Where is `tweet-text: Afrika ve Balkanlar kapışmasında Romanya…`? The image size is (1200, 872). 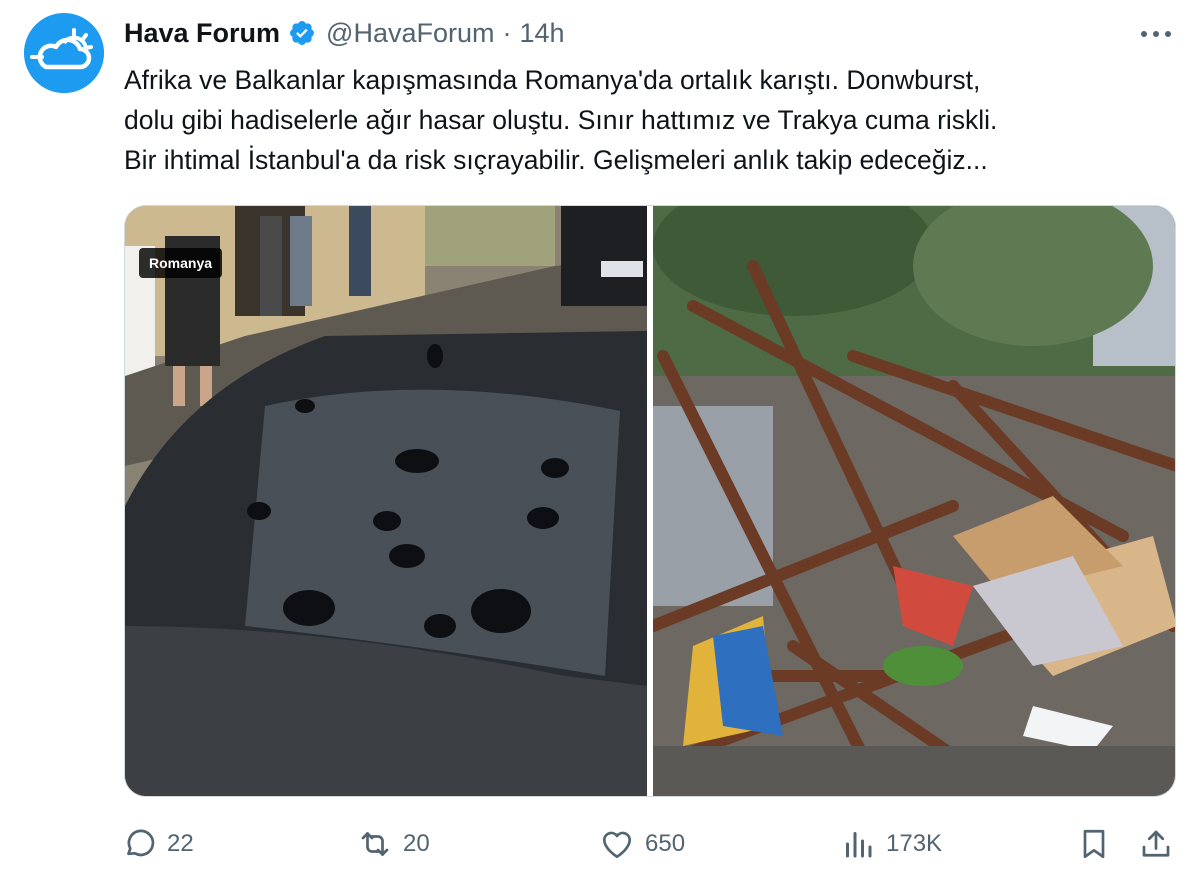
tweet-text: Afrika ve Balkanlar kapışmasında Romanya… is located at coordinates (654, 120).